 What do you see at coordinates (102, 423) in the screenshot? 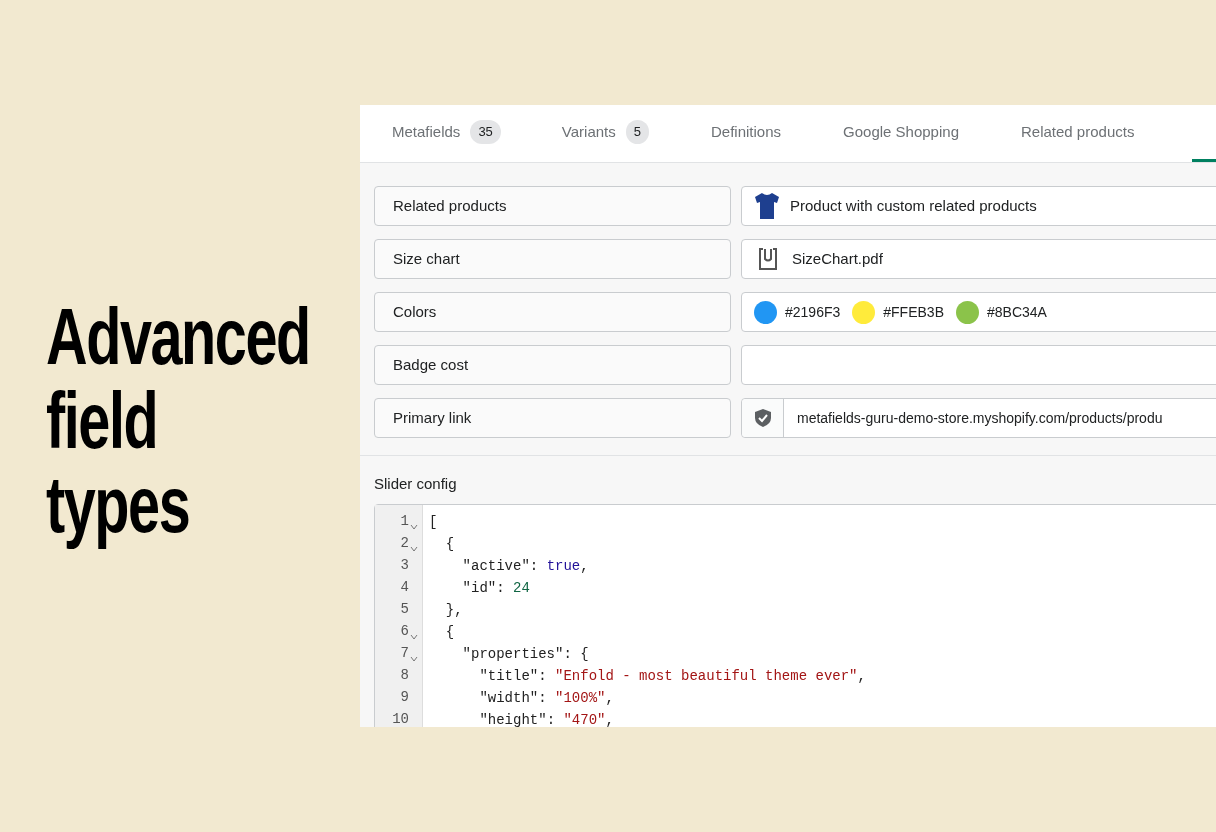
I see `headline-line: field` at bounding box center [102, 423].